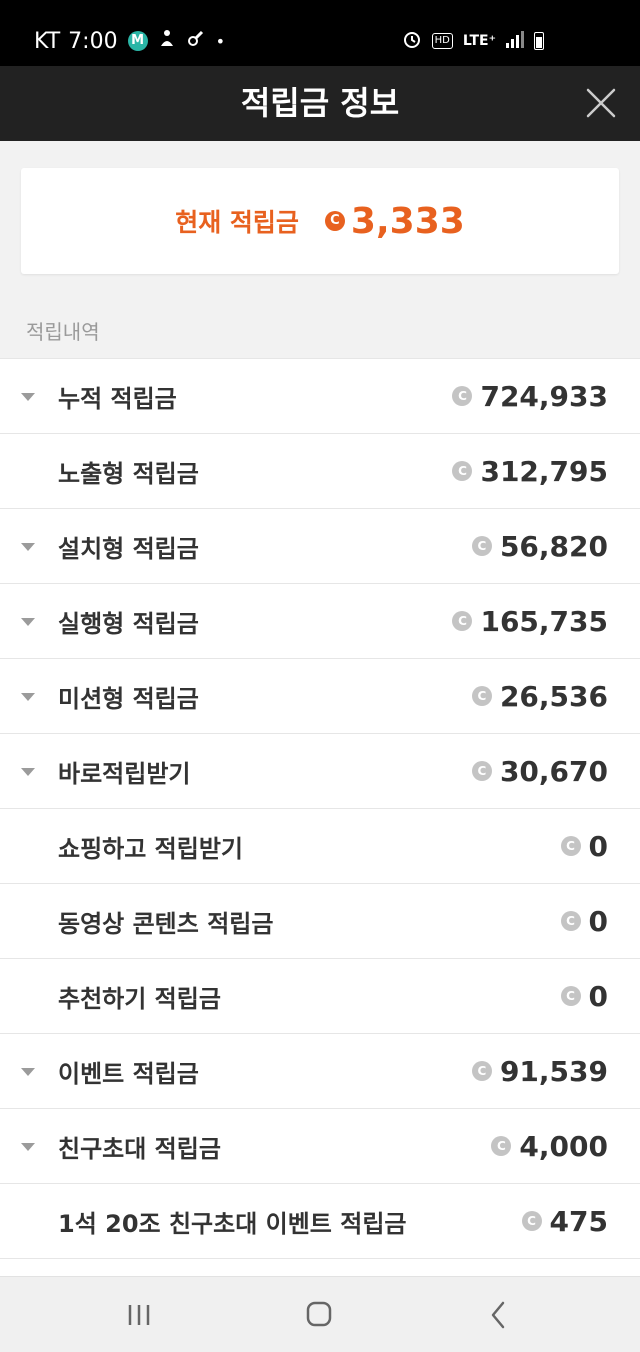 Image resolution: width=640 pixels, height=1352 pixels. What do you see at coordinates (544, 621) in the screenshot?
I see `list-item-value: 165,735` at bounding box center [544, 621].